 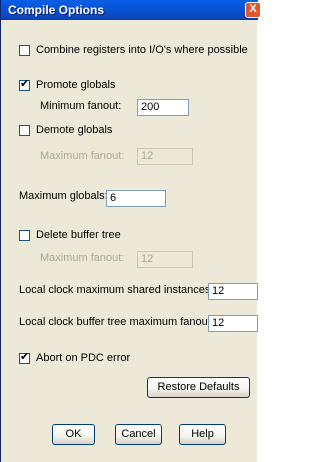 I want to click on demote-globals-label: Demote globals, so click(x=74, y=130).